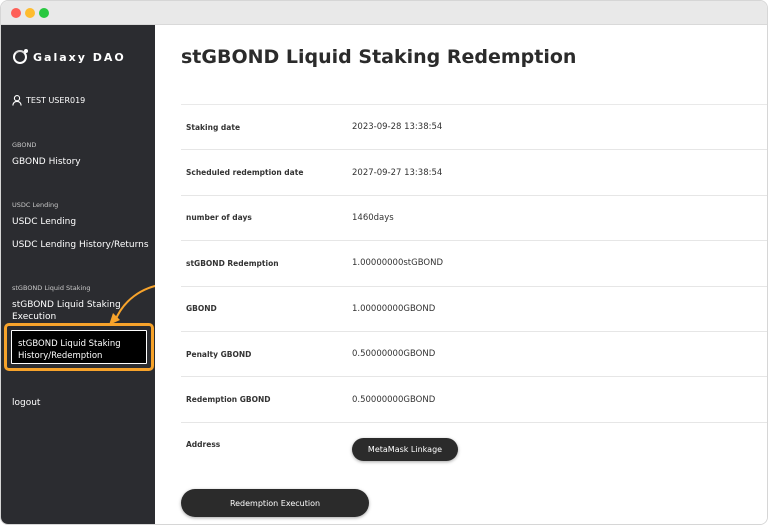 This screenshot has width=768, height=525. Describe the element at coordinates (384, 13) in the screenshot. I see `title-bar` at that location.